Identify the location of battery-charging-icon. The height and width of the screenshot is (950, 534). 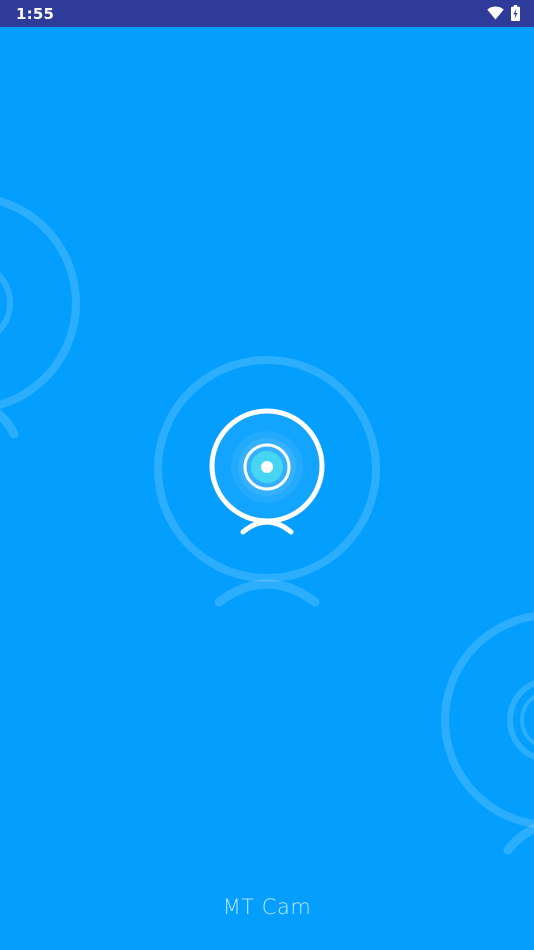
(515, 15).